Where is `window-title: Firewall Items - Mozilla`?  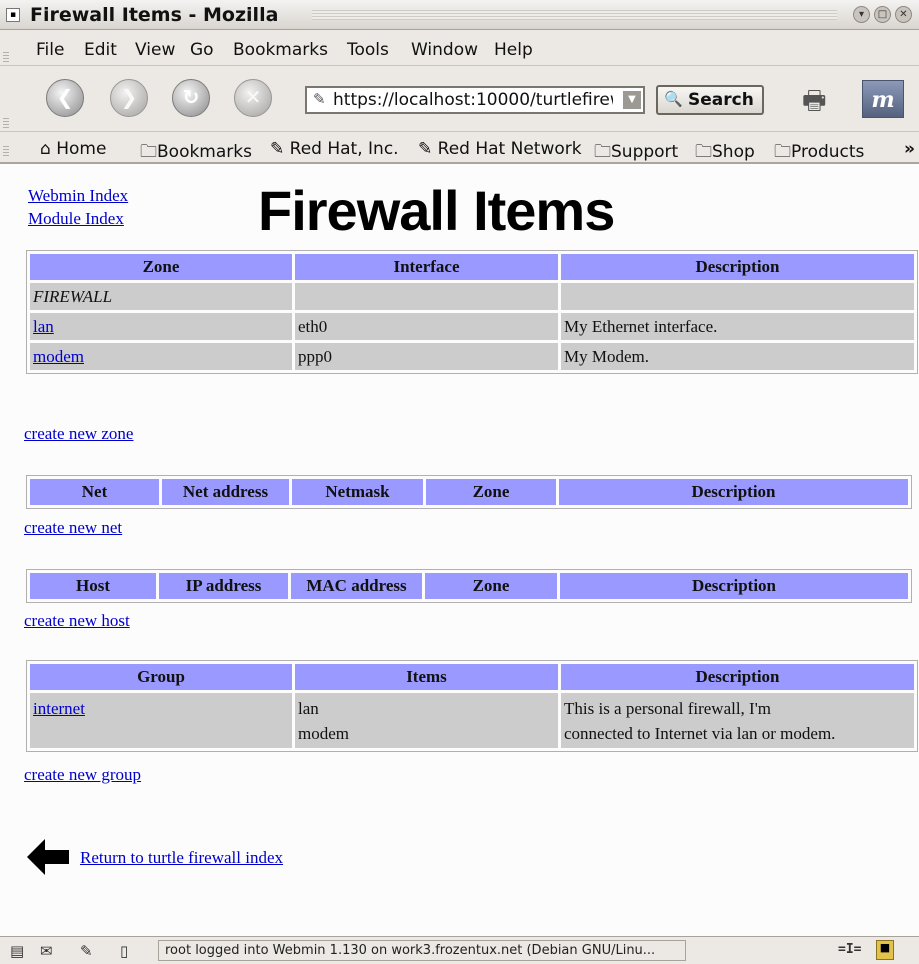 window-title: Firewall Items - Mozilla is located at coordinates (154, 15).